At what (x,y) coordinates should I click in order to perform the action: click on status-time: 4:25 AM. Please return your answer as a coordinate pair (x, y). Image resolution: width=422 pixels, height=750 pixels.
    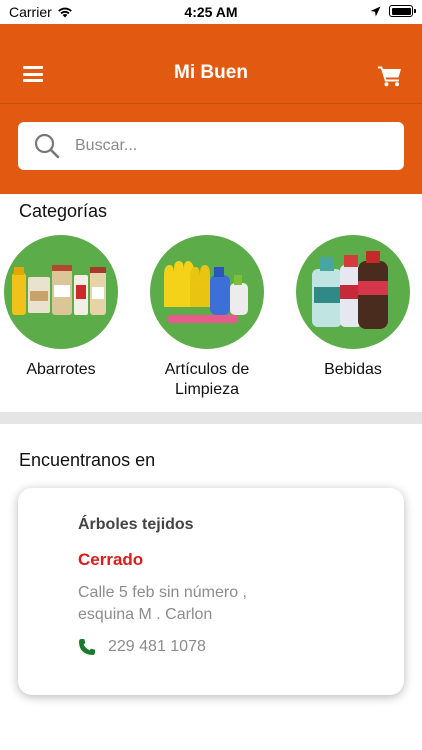
    Looking at the image, I should click on (211, 12).